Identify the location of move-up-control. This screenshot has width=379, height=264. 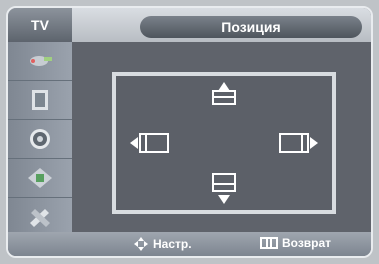
(224, 93).